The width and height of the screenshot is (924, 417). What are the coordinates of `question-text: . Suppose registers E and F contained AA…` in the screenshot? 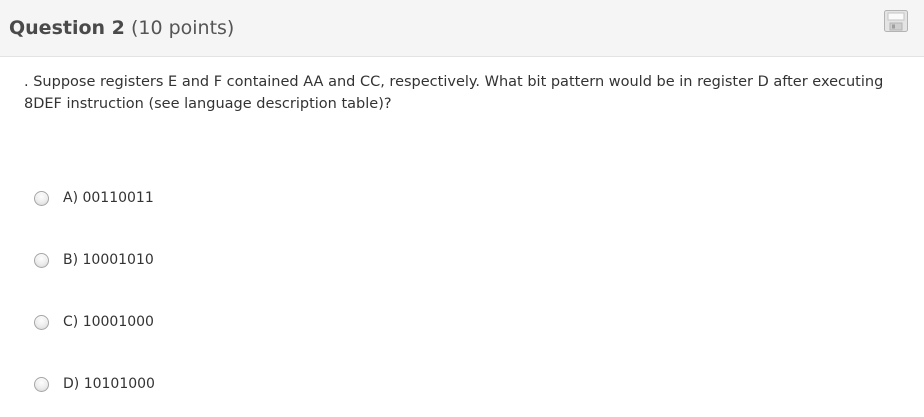 It's located at (454, 93).